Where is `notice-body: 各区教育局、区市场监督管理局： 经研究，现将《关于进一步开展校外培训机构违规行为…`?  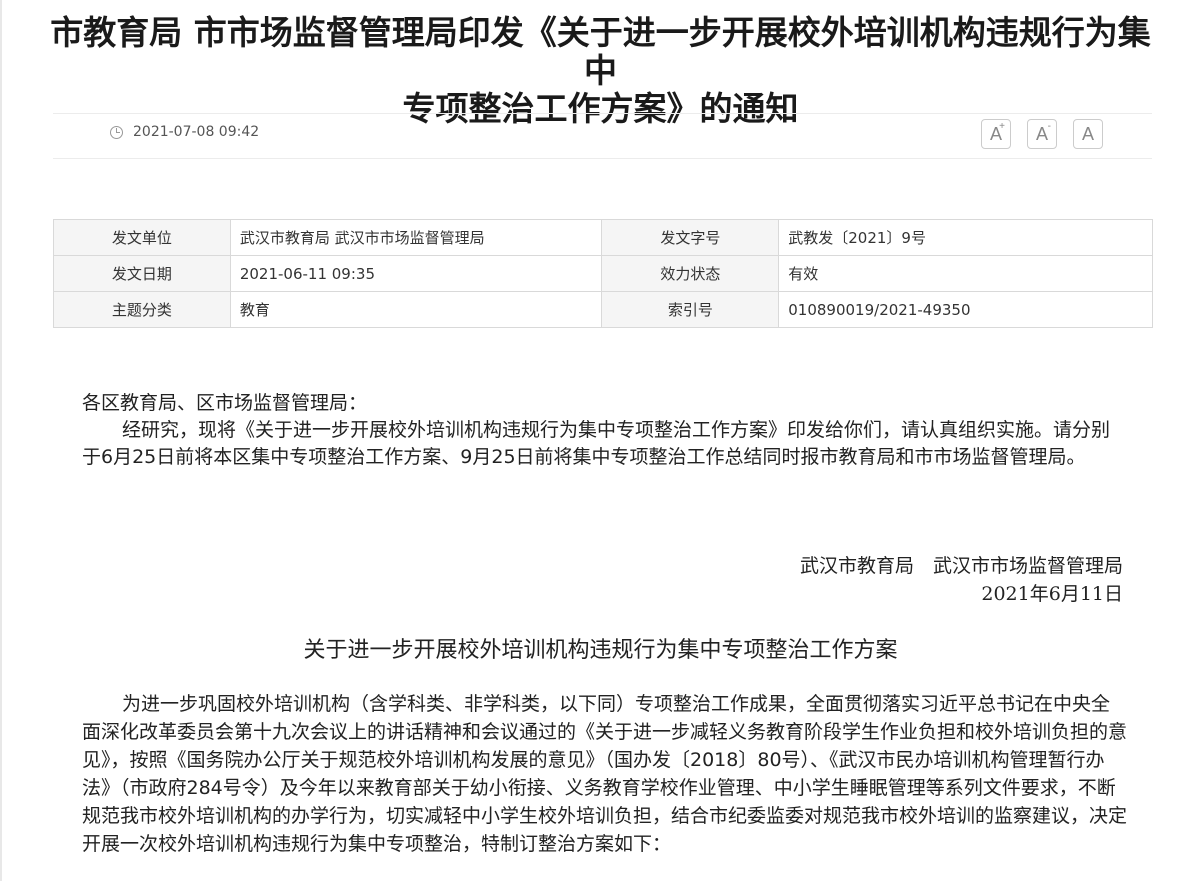
notice-body: 各区教育局、区市场监督管理局： 经研究，现将《关于进一步开展校外培训机构违规行为… is located at coordinates (604, 430).